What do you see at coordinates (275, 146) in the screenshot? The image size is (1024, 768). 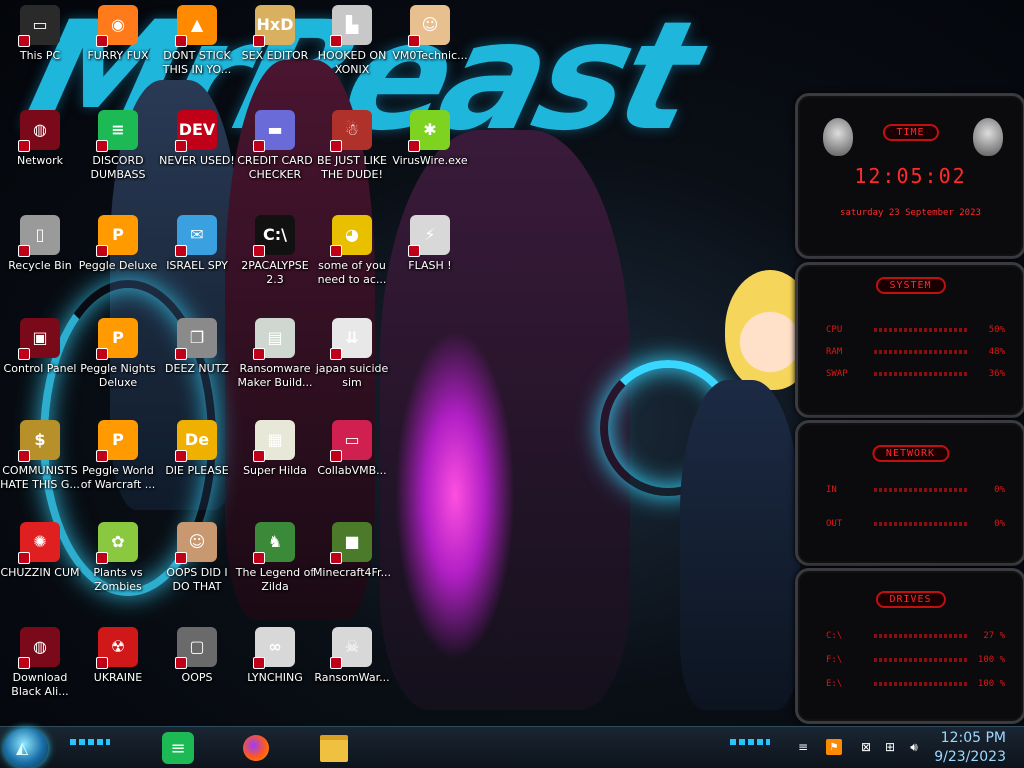 I see `desktop-icon-9: ▬ CREDIT CARD CHECKER` at bounding box center [275, 146].